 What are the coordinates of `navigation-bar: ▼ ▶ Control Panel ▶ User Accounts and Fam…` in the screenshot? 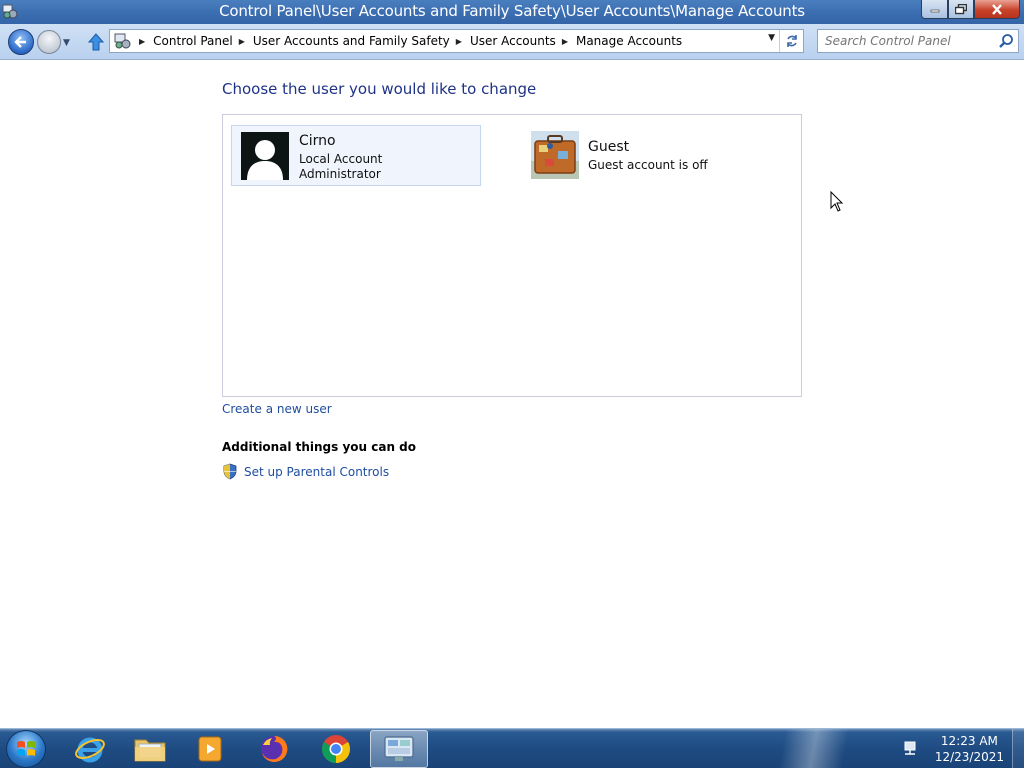 It's located at (512, 42).